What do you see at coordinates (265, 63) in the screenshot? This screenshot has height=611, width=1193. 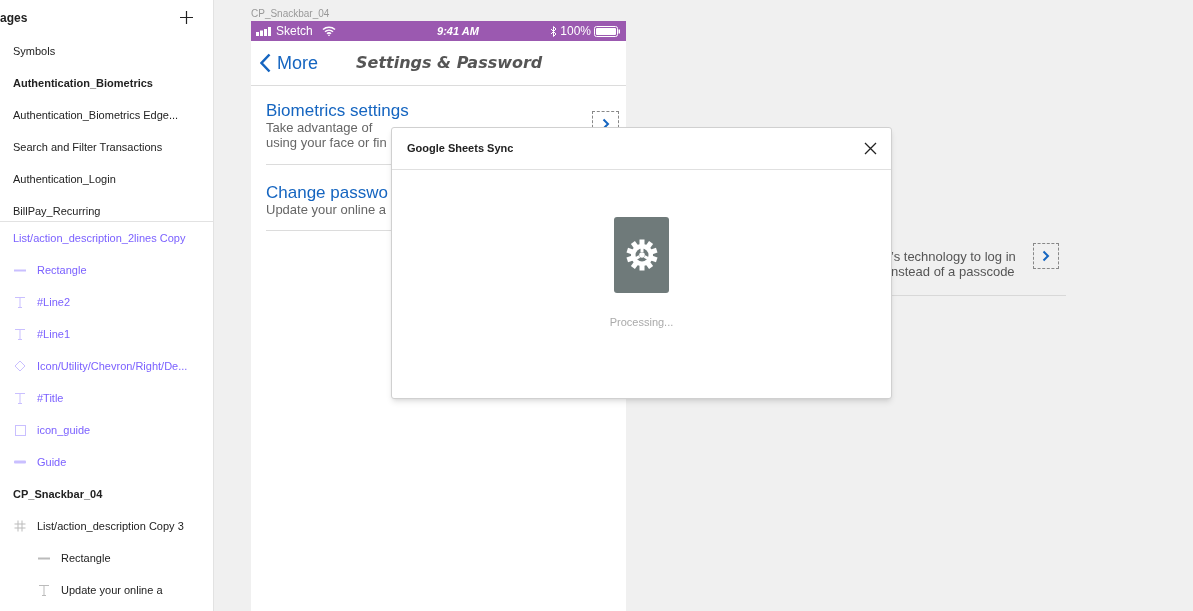 I see `chevron-left-icon` at bounding box center [265, 63].